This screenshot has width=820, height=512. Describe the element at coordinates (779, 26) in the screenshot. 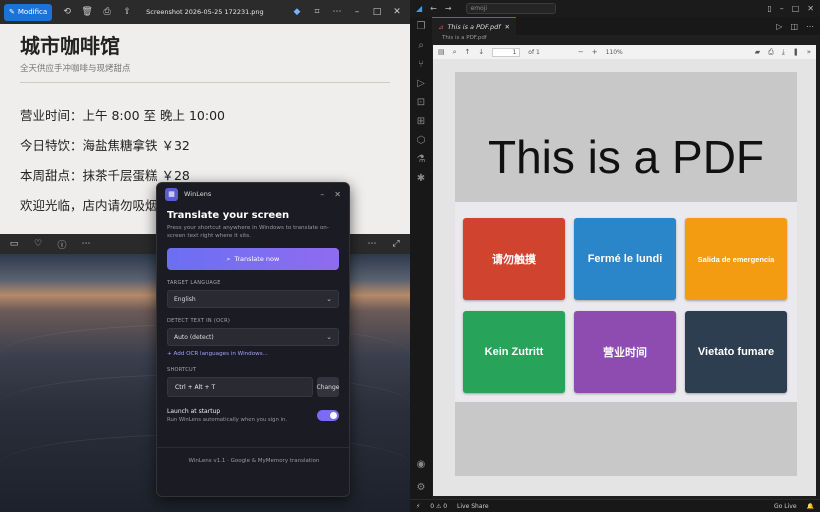

I see `run-icon: ▷` at that location.